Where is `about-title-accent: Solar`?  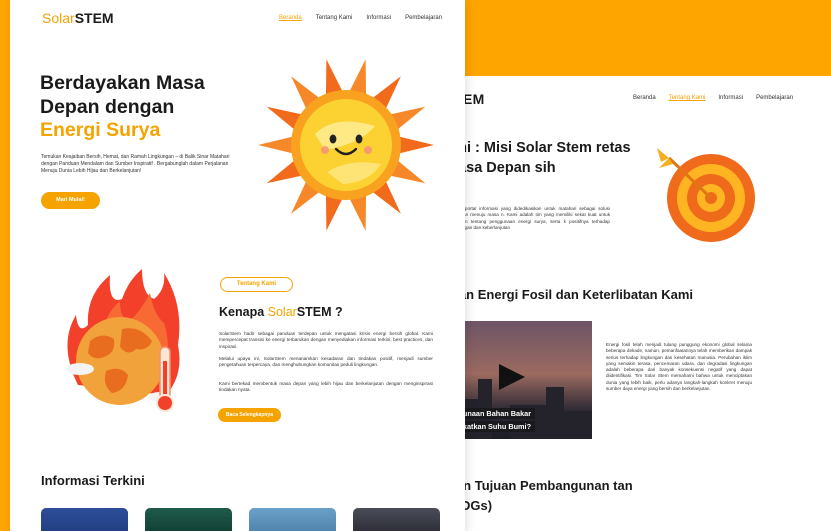 about-title-accent: Solar is located at coordinates (282, 312).